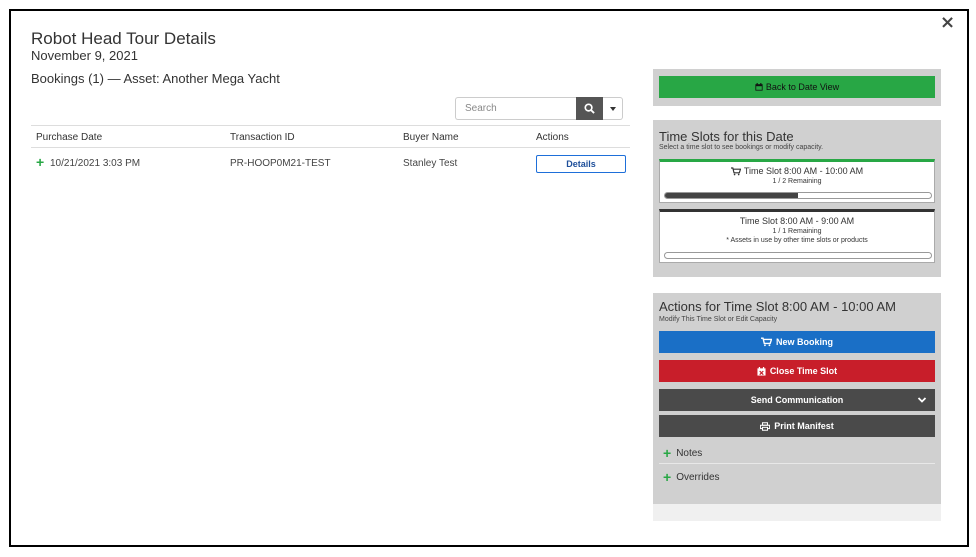  I want to click on send-communication-button: Send Communication, so click(797, 400).